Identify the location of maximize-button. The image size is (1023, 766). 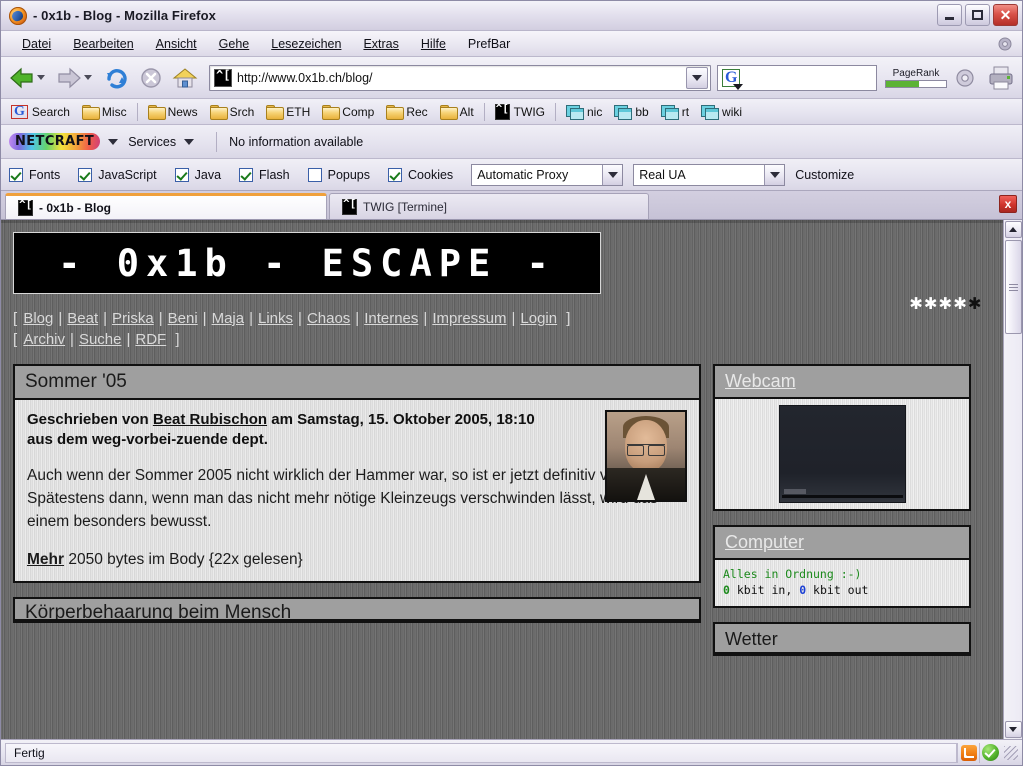
(977, 15).